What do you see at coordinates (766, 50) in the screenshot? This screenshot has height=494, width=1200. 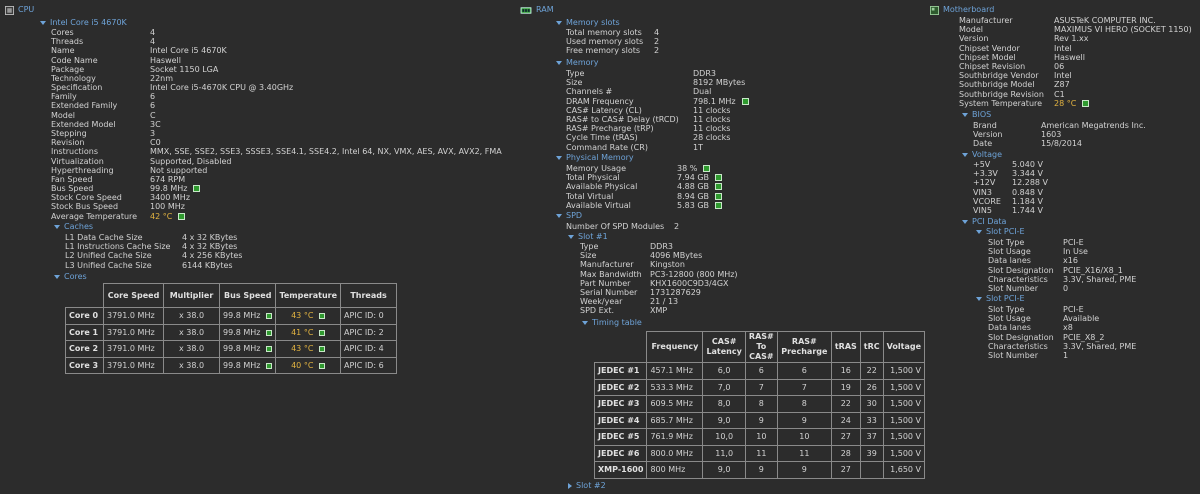 I see `prop-free-memory-slots: Free memory slots 2` at bounding box center [766, 50].